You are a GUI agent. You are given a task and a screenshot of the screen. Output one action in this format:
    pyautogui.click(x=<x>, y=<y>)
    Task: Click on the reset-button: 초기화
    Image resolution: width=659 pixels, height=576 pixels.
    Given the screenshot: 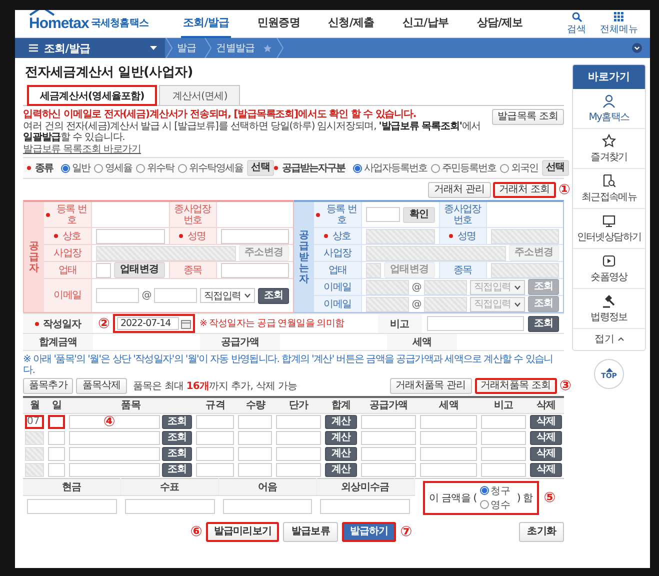 What is the action you would take?
    pyautogui.click(x=541, y=532)
    